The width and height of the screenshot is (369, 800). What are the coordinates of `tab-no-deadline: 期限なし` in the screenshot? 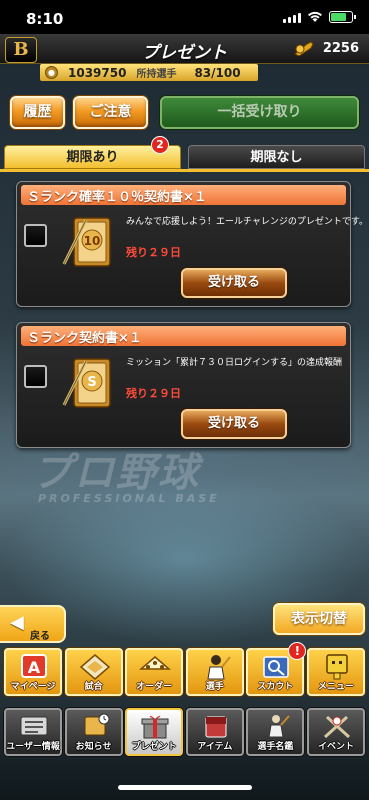 It's located at (276, 157).